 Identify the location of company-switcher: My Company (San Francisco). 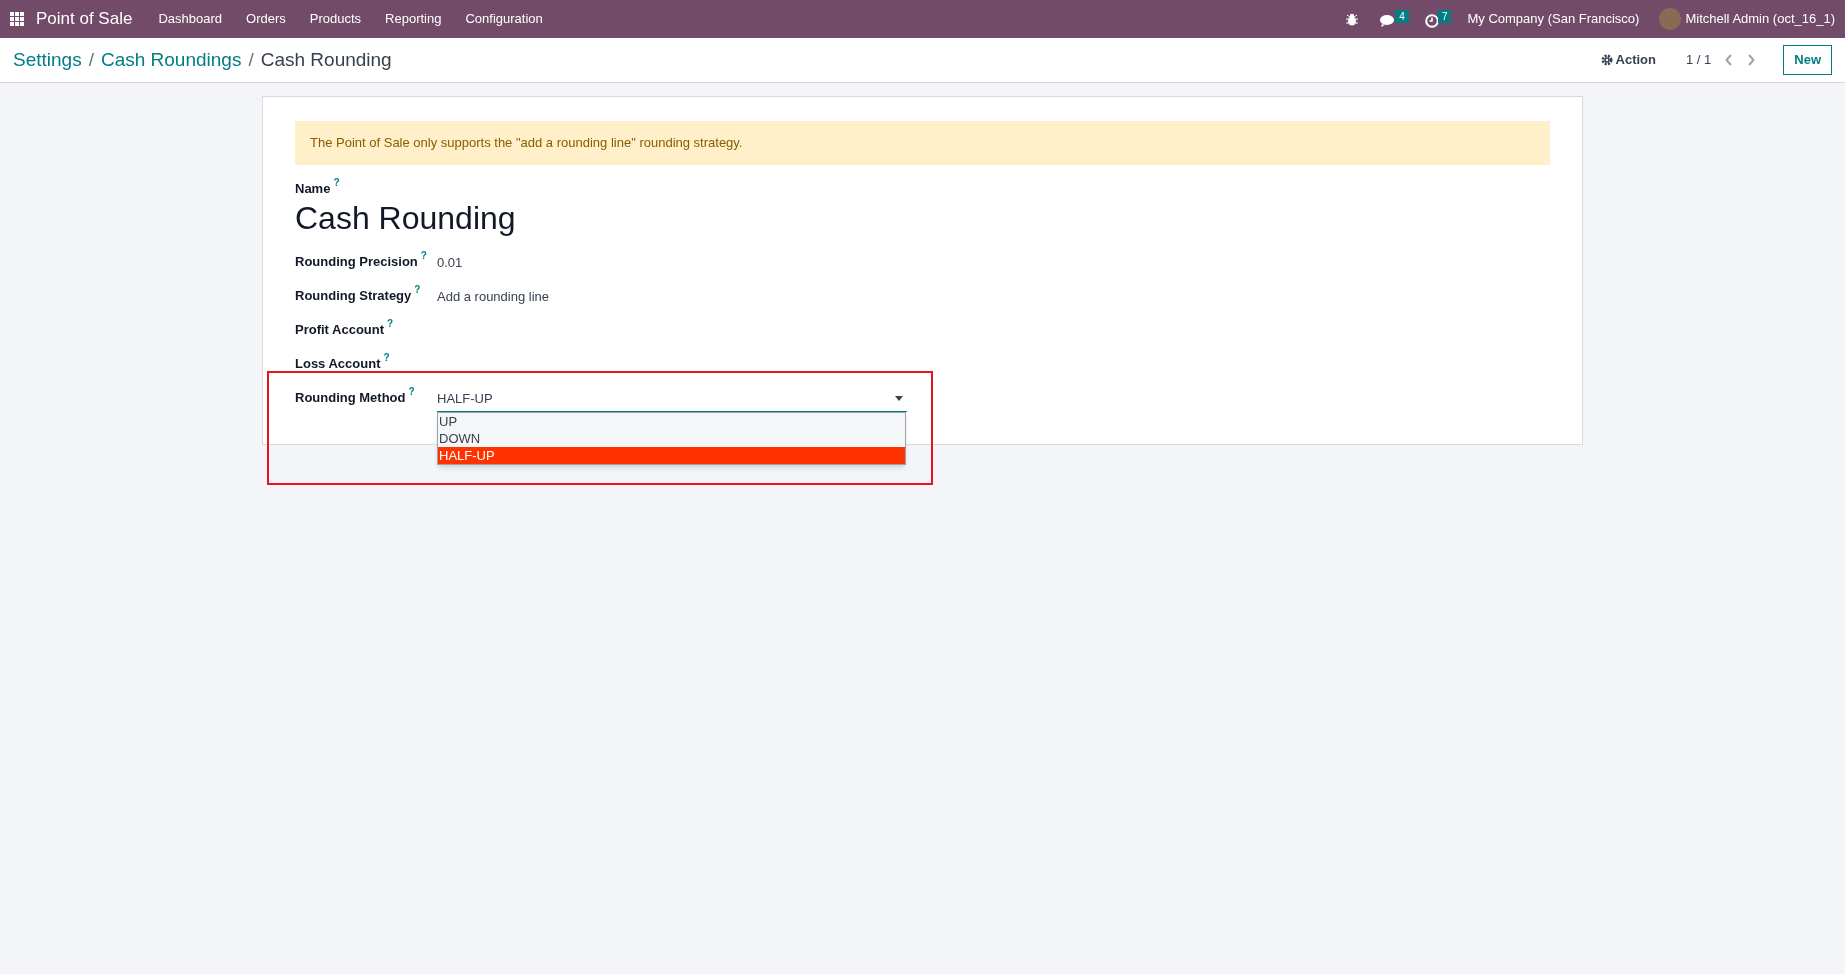
(1553, 19).